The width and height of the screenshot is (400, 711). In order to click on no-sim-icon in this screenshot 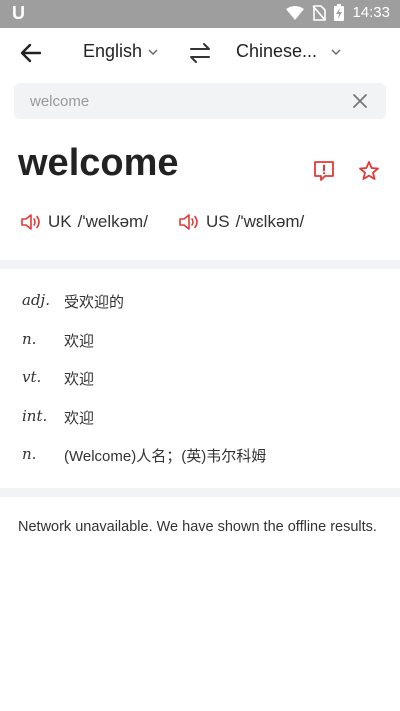, I will do `click(319, 12)`.